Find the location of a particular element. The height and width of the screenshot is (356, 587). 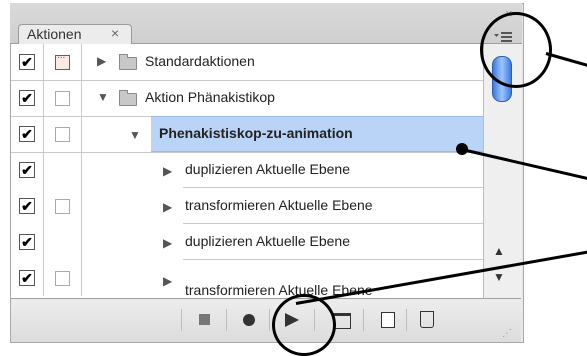

action-set-label: Standardaktionen is located at coordinates (200, 61).